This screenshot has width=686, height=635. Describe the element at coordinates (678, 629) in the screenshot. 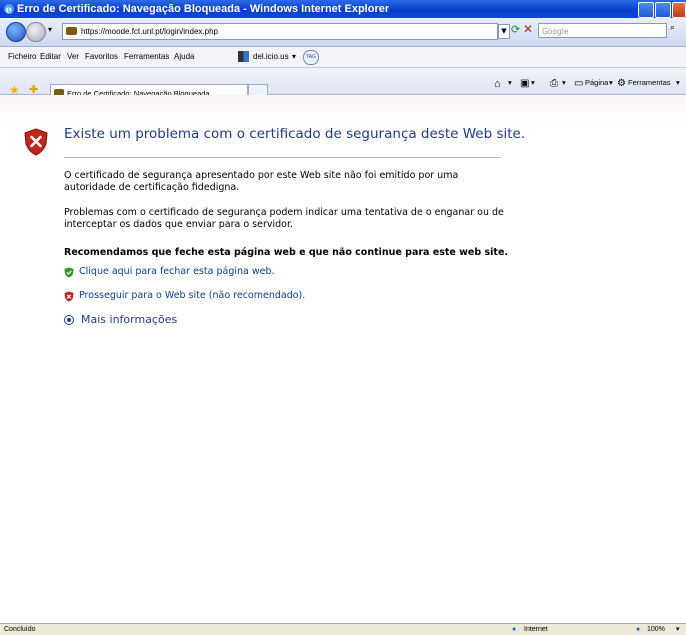

I see `zoom-dropdown-icon: ▾` at that location.